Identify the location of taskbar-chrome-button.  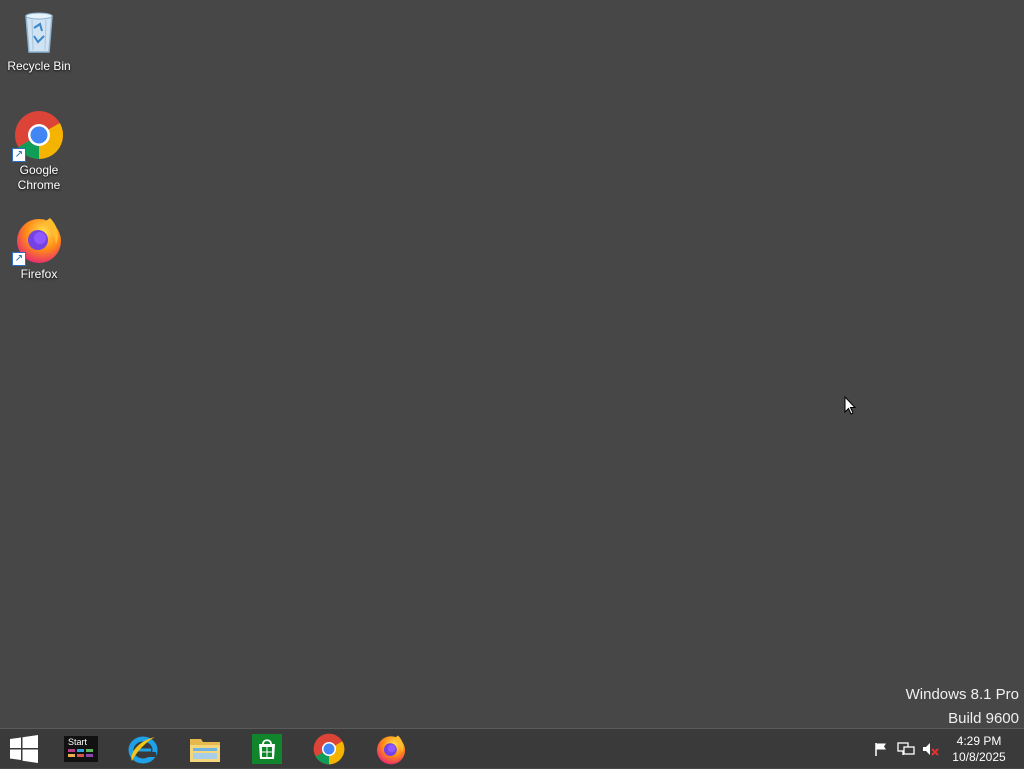
(329, 749).